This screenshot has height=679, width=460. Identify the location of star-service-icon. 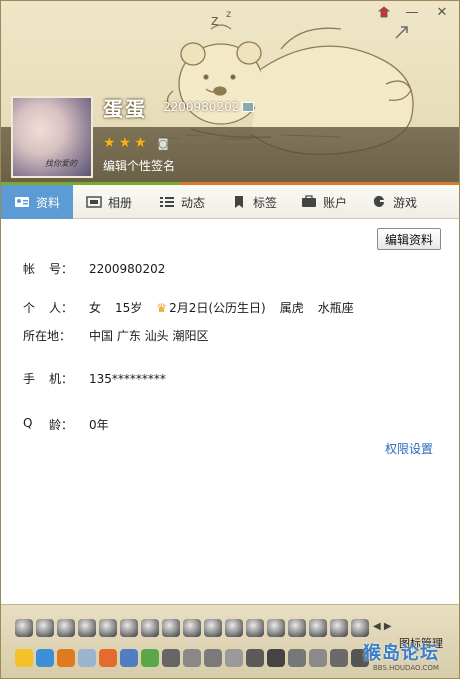
(24, 658).